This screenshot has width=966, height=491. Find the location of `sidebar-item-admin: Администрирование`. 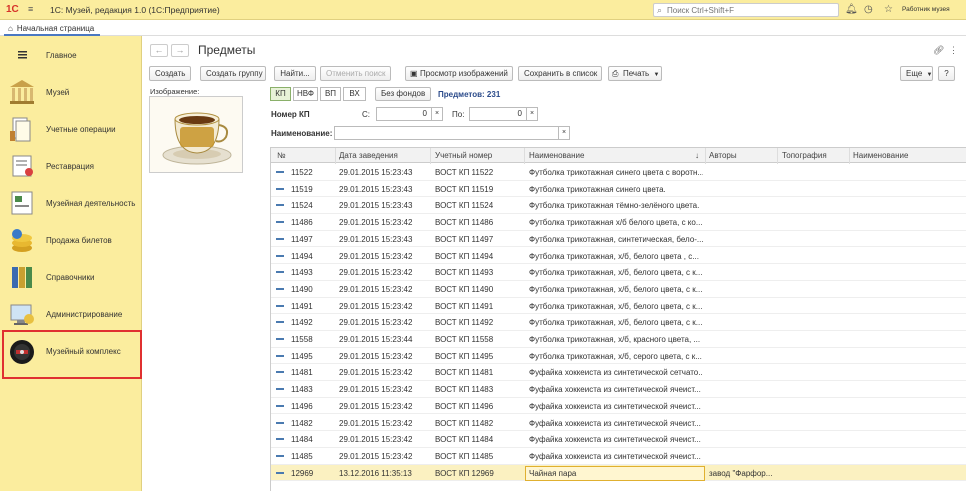

sidebar-item-admin: Администрирование is located at coordinates (71, 315).